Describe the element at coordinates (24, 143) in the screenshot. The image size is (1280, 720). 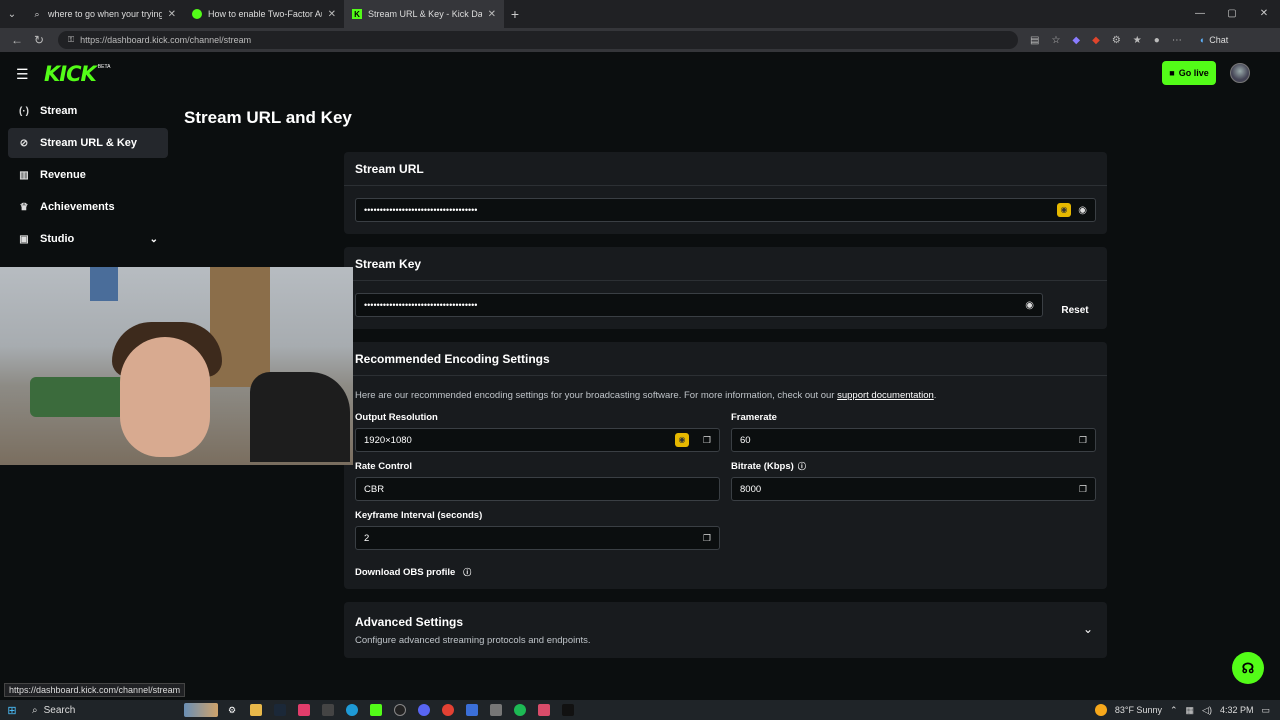
I see `link-icon: ⊘` at that location.